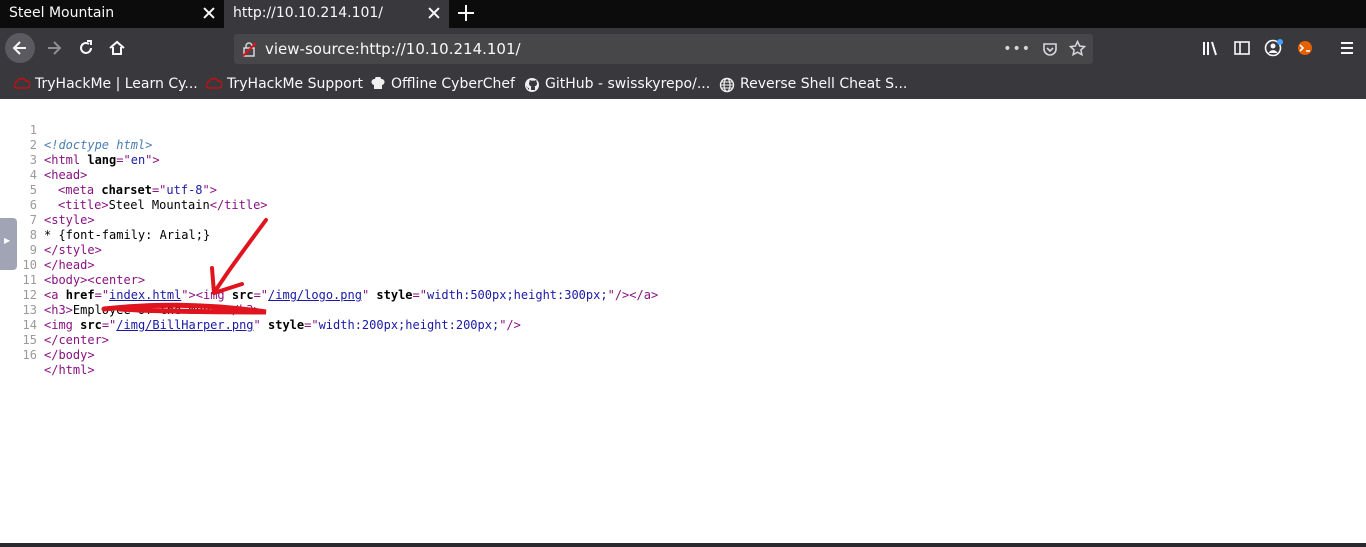  I want to click on status-border, so click(683, 545).